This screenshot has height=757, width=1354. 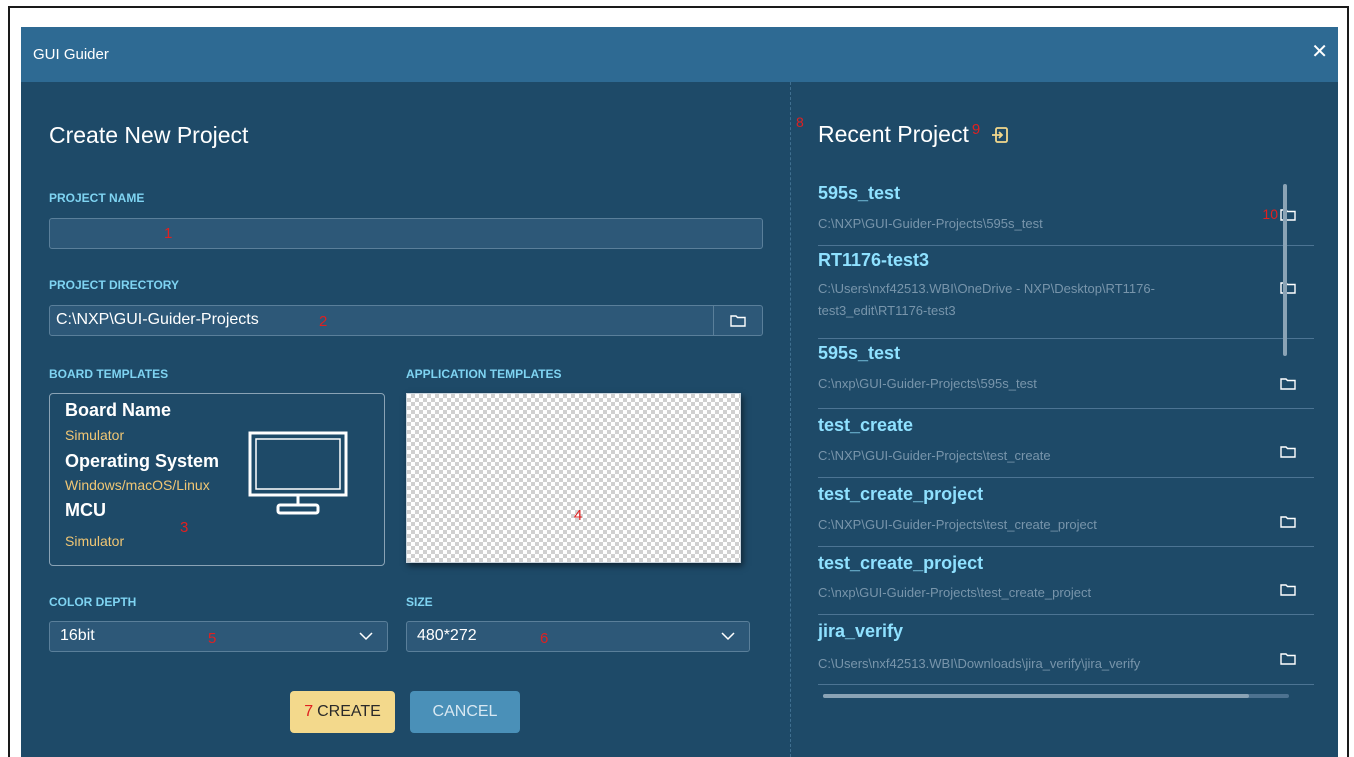 I want to click on project-directory-input: C:\NXP\GUI-Guider-Projects, so click(x=406, y=320).